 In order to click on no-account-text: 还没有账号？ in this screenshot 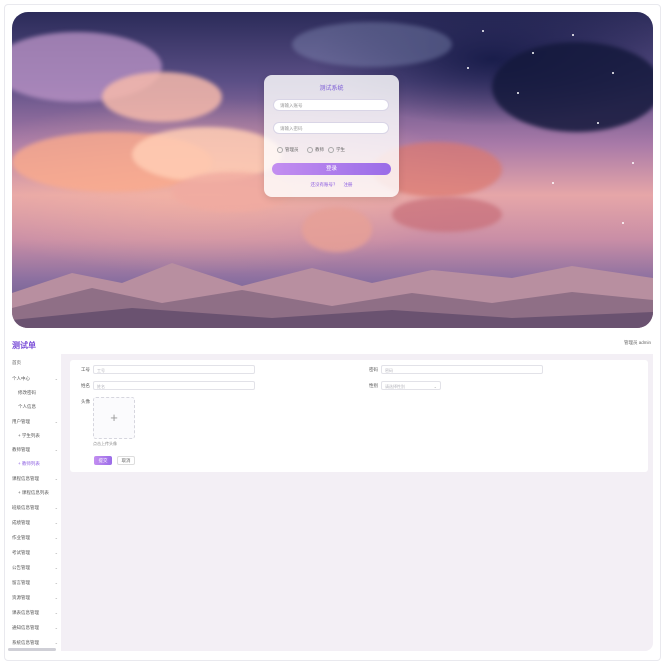, I will do `click(324, 184)`.